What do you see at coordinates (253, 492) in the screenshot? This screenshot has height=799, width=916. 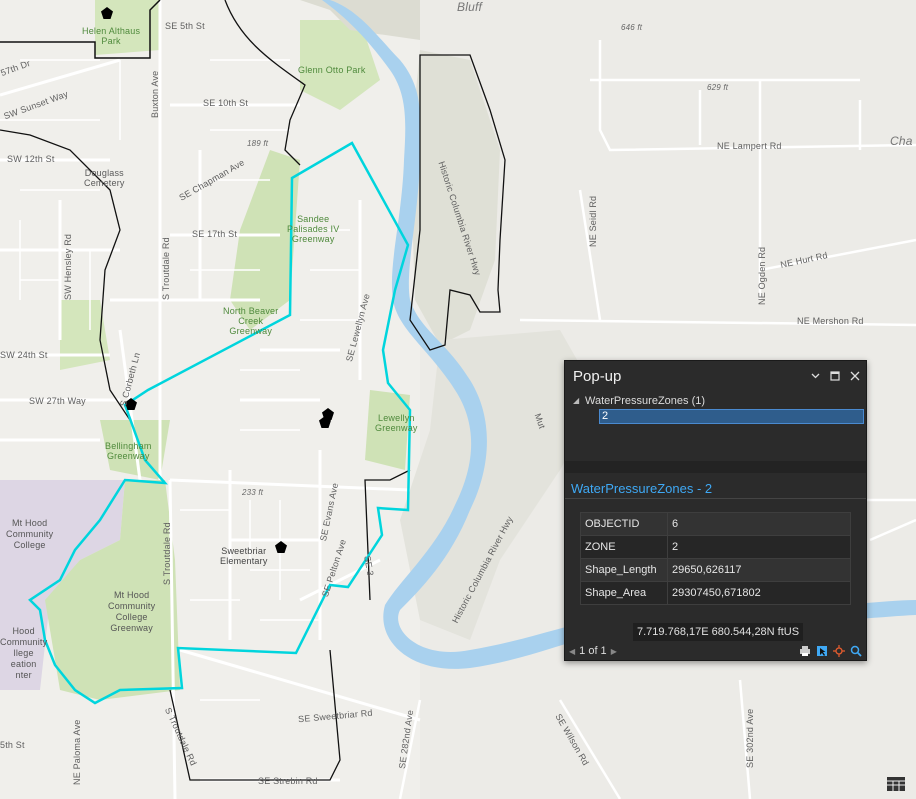 I see `label-elev-233: 233 ft` at bounding box center [253, 492].